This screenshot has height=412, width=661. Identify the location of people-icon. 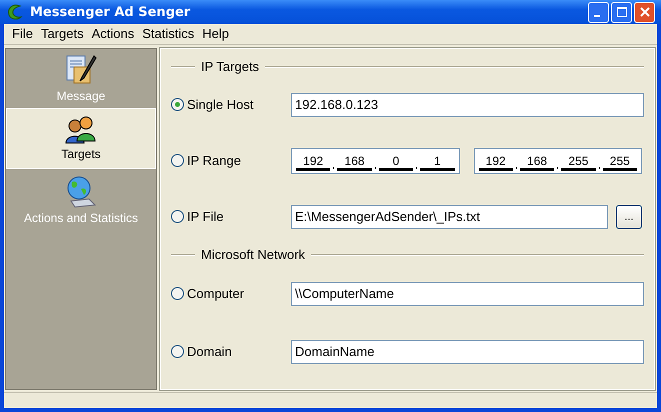
(81, 130).